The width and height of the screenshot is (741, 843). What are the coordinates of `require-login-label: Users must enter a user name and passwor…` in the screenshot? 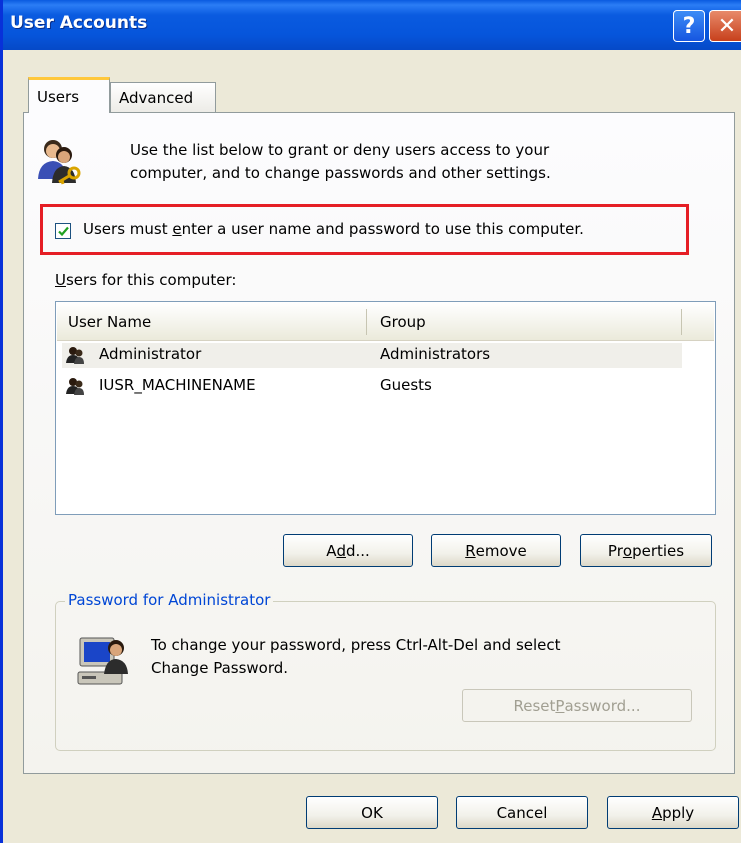 It's located at (333, 229).